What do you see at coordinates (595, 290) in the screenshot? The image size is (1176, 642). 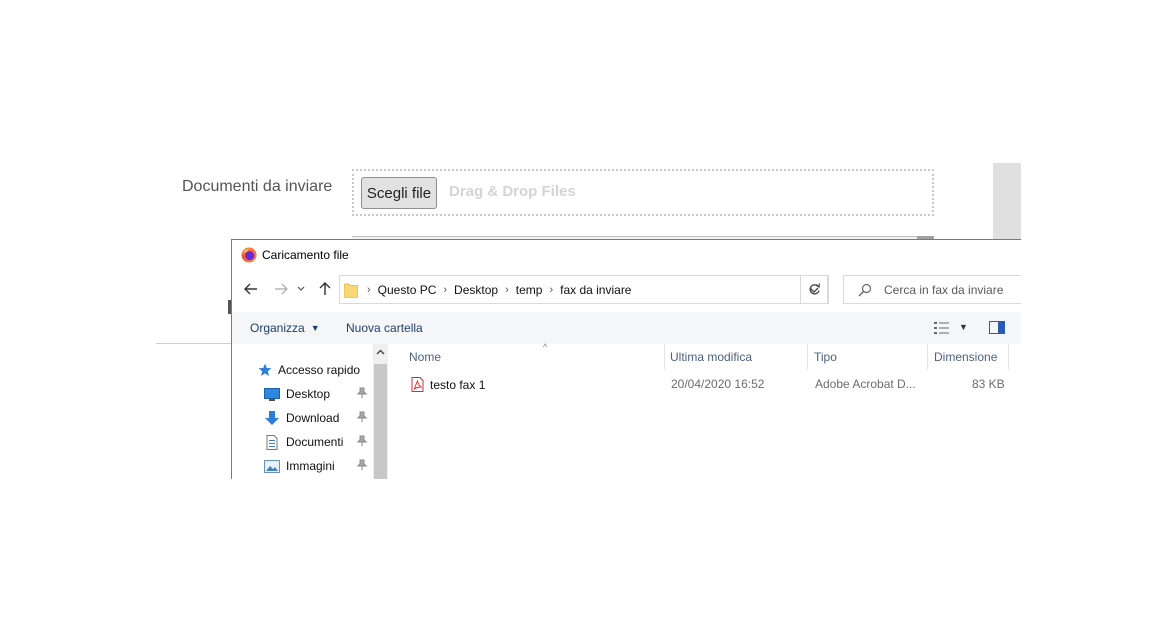 I see `breadcrumb-fax-folder: fax da inviare` at bounding box center [595, 290].